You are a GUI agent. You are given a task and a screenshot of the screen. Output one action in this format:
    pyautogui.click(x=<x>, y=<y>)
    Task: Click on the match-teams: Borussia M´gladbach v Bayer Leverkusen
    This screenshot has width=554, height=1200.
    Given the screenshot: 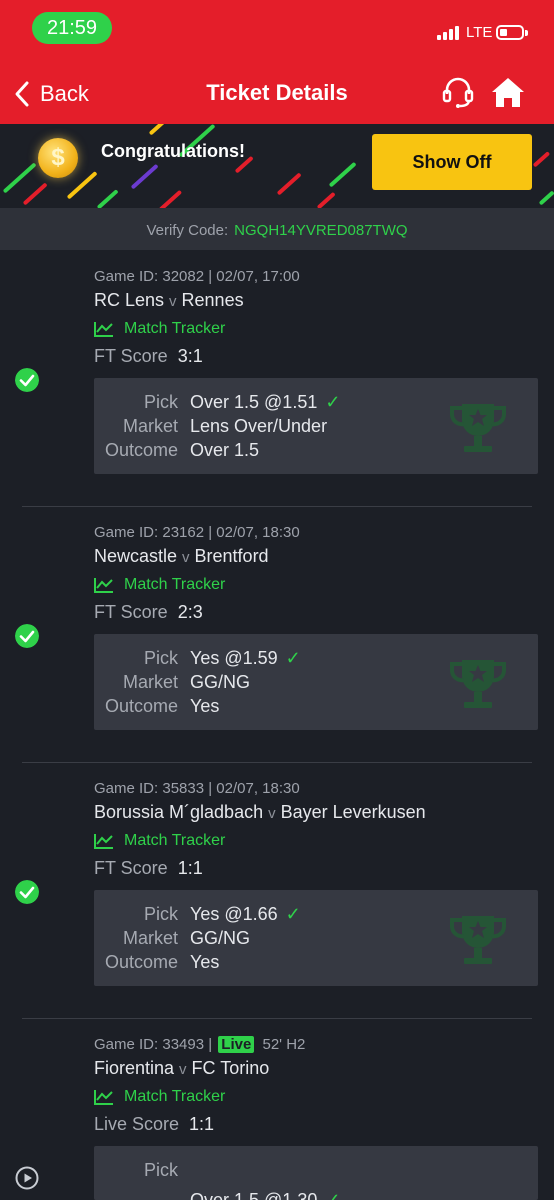 What is the action you would take?
    pyautogui.click(x=260, y=812)
    